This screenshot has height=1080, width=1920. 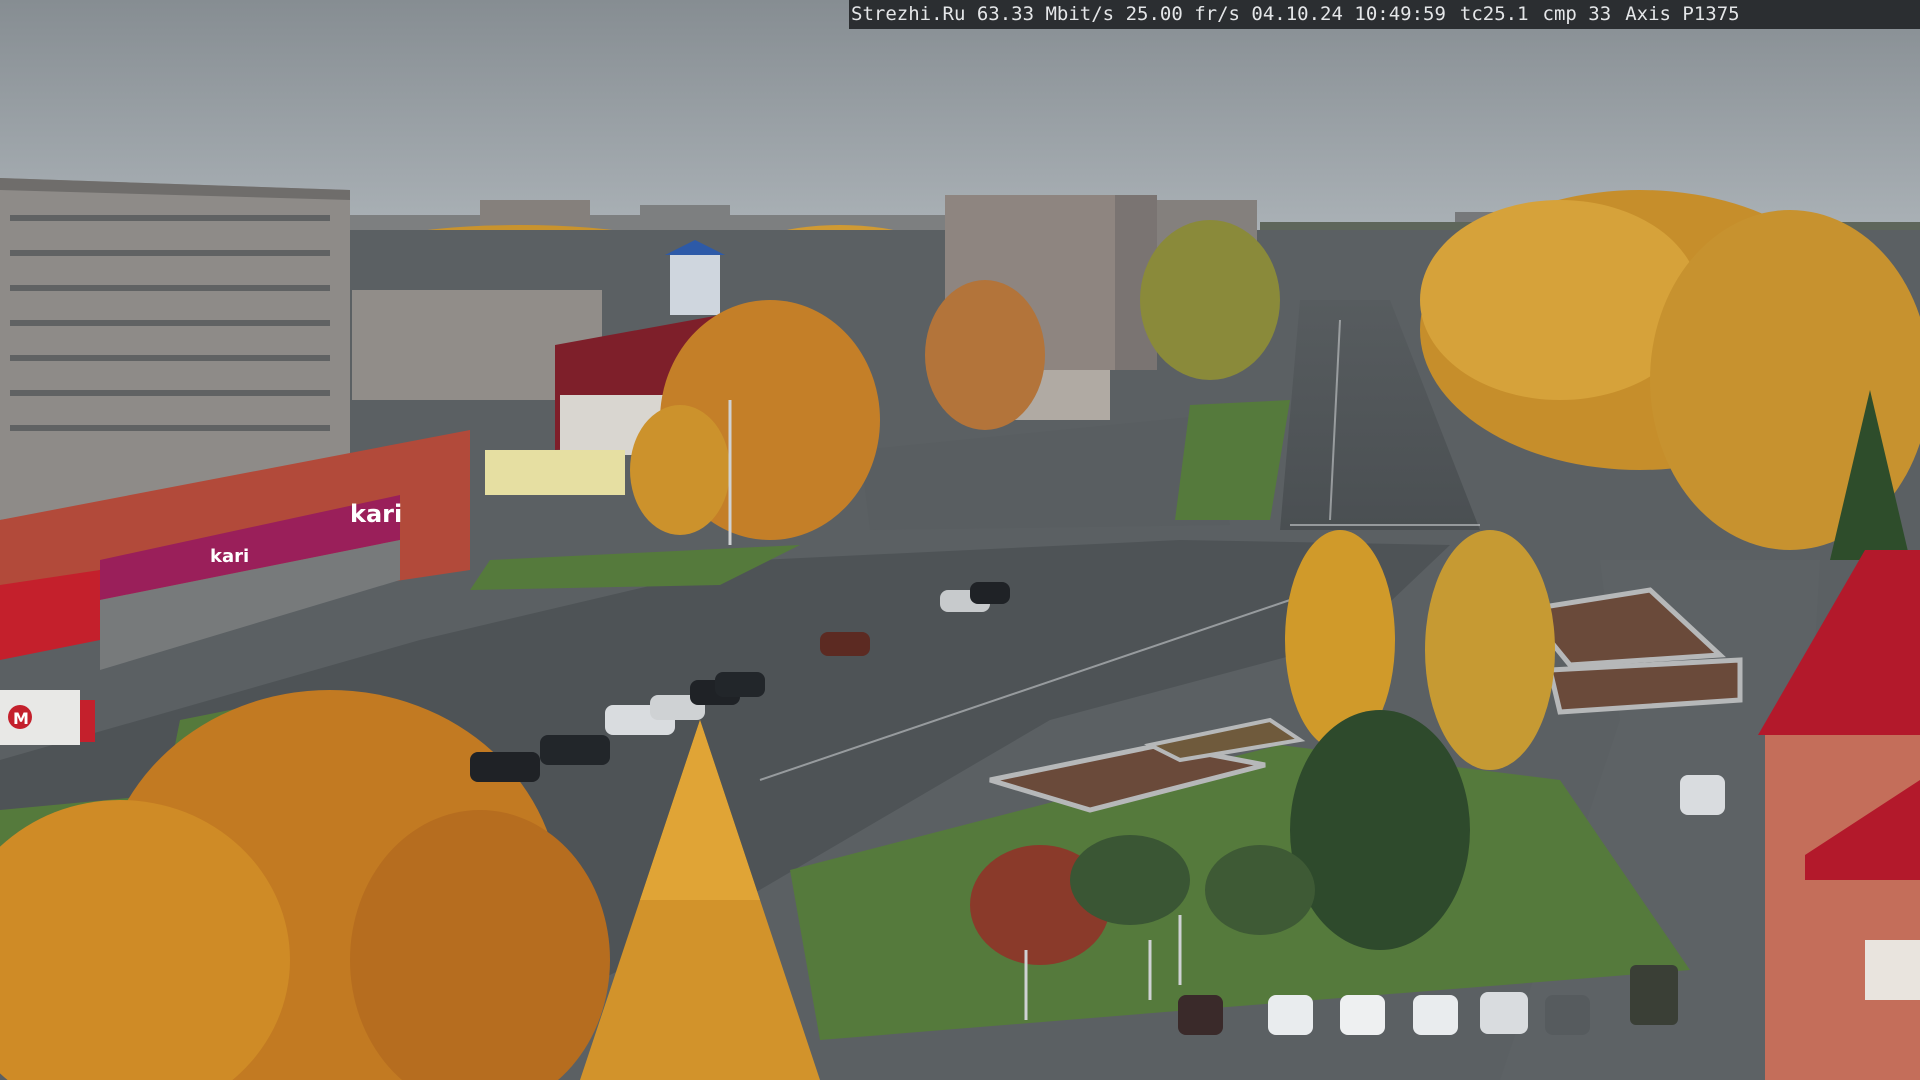 I want to click on site-name: Strezhi.Ru, so click(x=908, y=14).